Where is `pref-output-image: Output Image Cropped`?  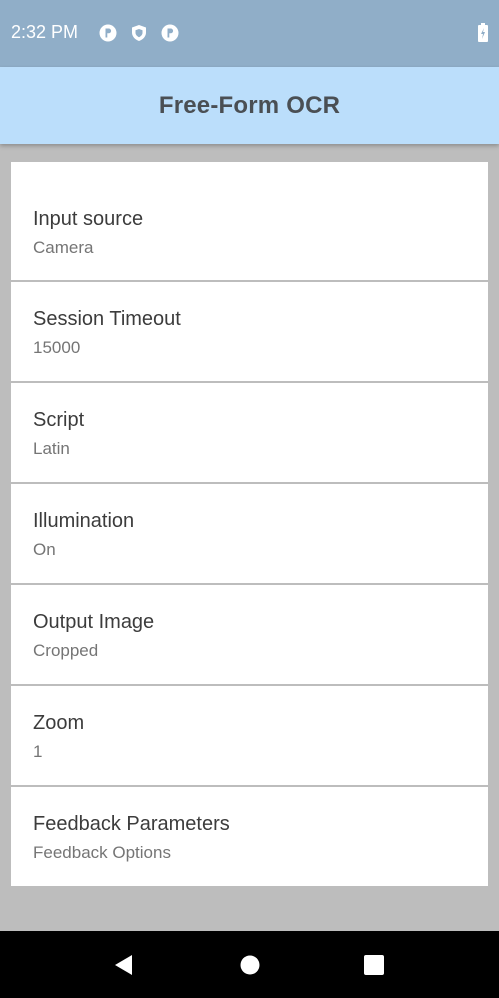
pref-output-image: Output Image Cropped is located at coordinates (249, 635).